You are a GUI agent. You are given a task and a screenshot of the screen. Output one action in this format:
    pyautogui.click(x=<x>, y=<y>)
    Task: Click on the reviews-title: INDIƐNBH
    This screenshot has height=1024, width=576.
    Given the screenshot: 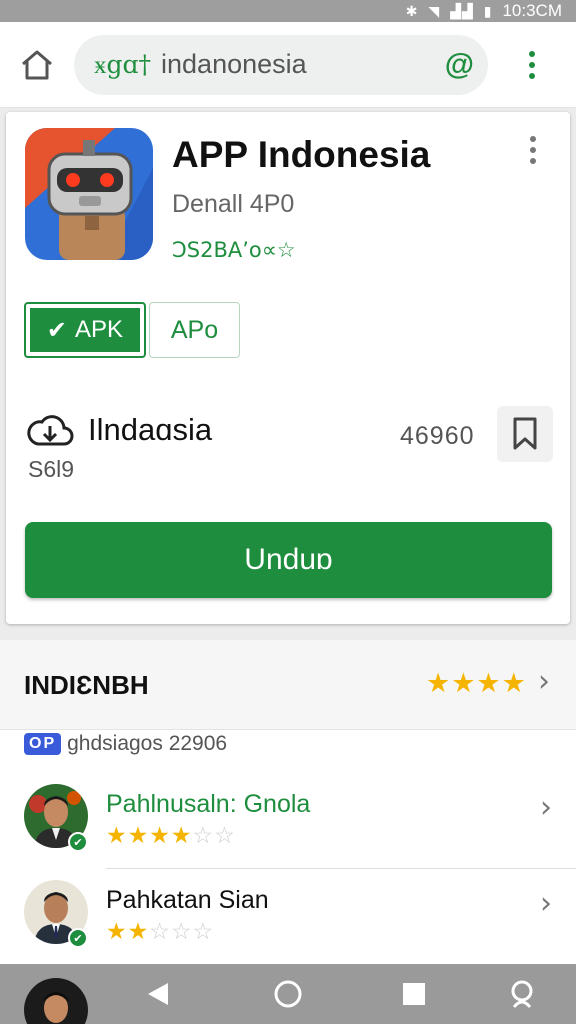 What is the action you would take?
    pyautogui.click(x=86, y=685)
    